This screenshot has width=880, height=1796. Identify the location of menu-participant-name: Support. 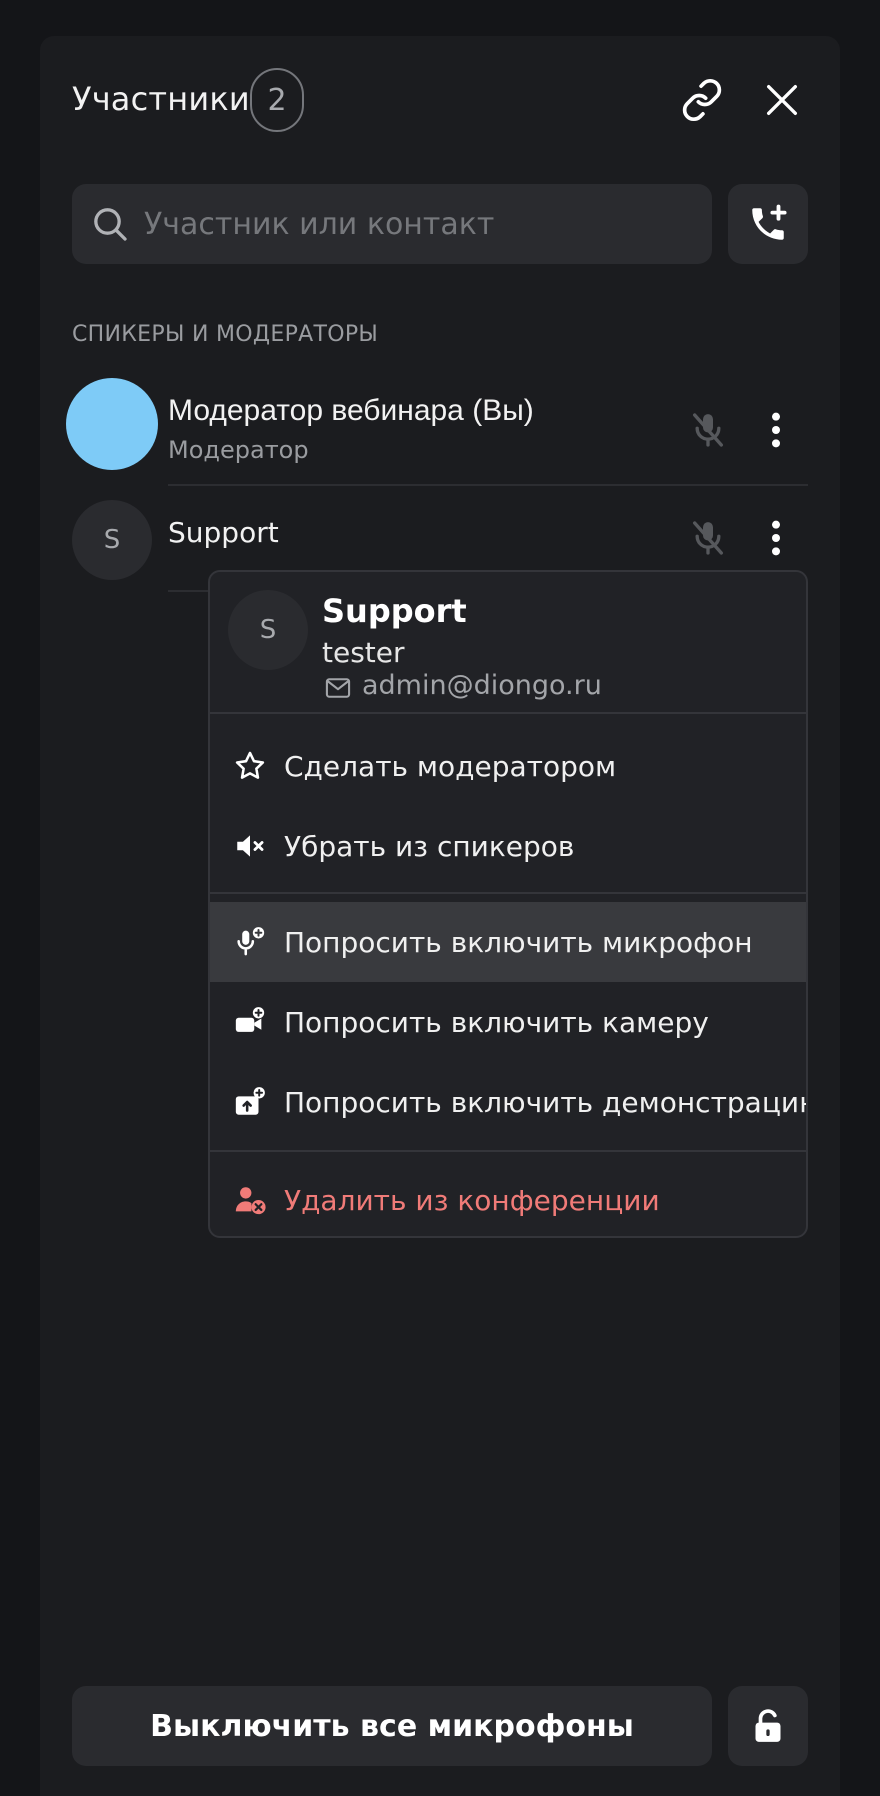
(394, 611).